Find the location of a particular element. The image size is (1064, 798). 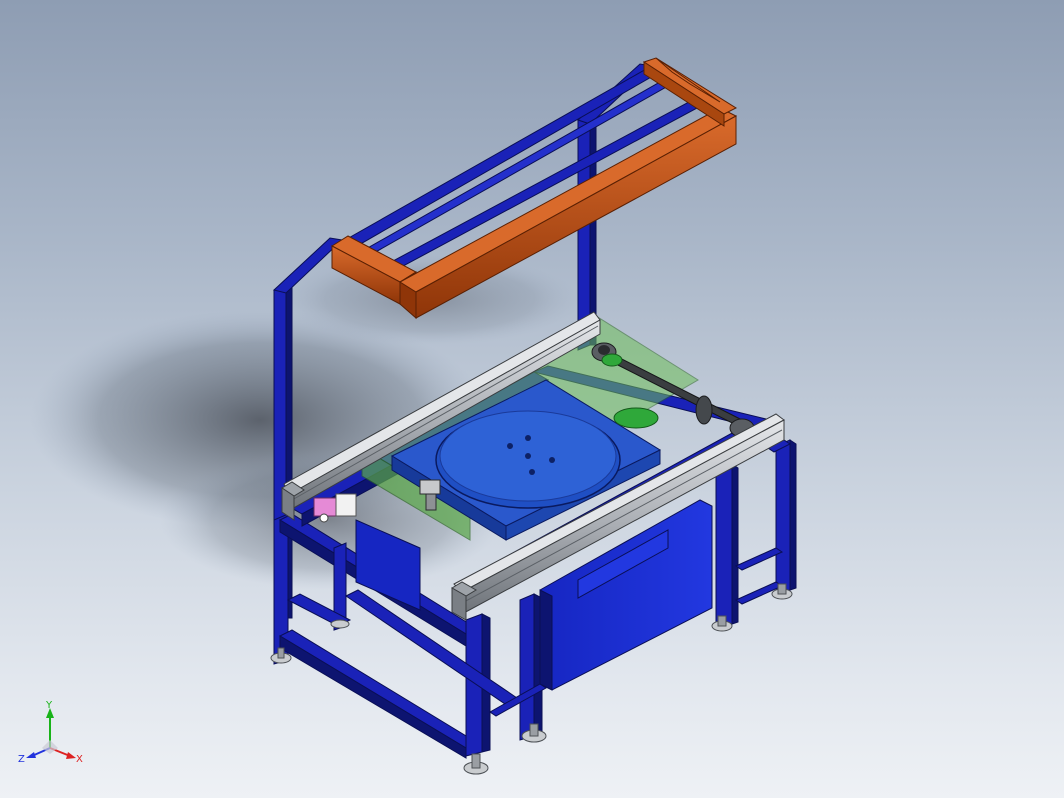

x-axis-label: X is located at coordinates (79, 759).